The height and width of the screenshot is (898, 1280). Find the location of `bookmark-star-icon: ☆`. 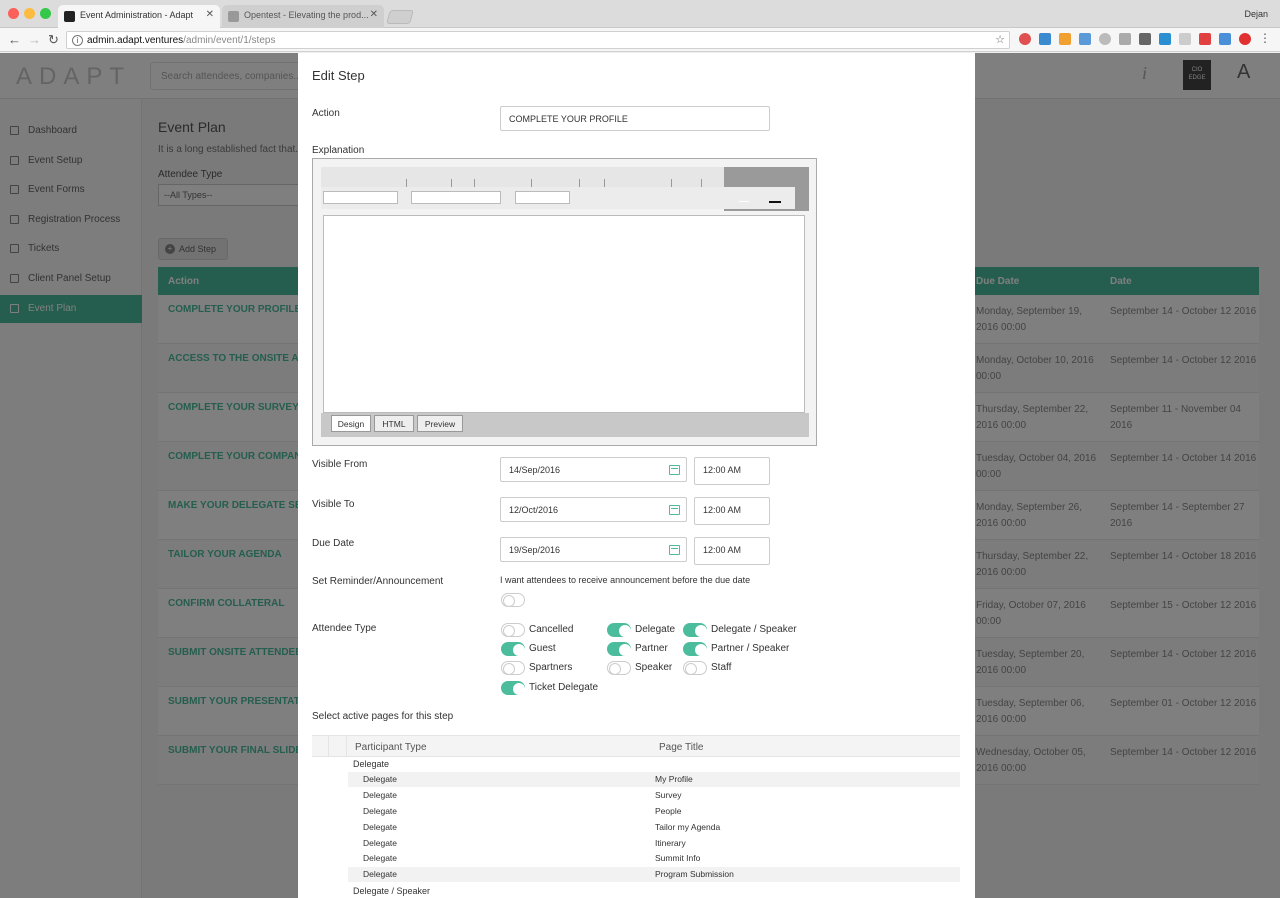

bookmark-star-icon: ☆ is located at coordinates (1000, 39).